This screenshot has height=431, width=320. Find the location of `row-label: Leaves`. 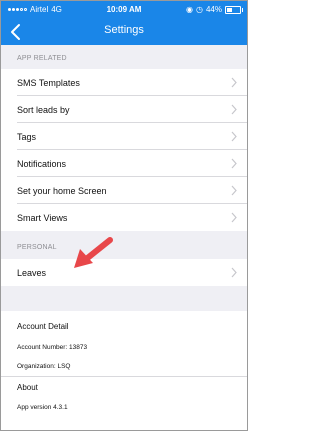

row-label: Leaves is located at coordinates (32, 273).